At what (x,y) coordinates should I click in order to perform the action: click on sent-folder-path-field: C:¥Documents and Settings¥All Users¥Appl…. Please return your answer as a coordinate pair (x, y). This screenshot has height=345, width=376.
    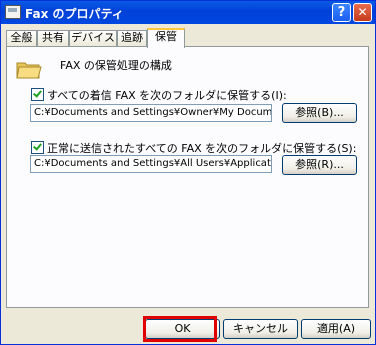
    Looking at the image, I should click on (151, 164).